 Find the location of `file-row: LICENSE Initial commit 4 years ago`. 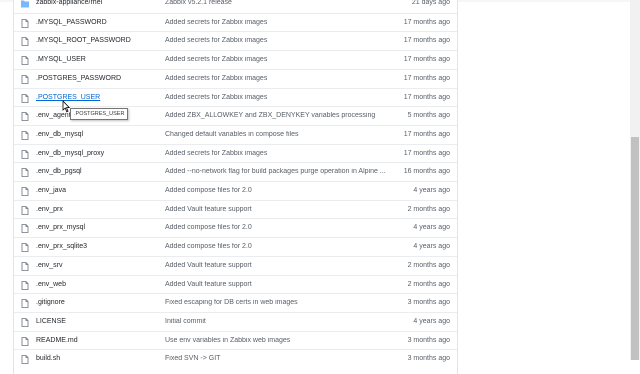

file-row: LICENSE Initial commit 4 years ago is located at coordinates (235, 321).